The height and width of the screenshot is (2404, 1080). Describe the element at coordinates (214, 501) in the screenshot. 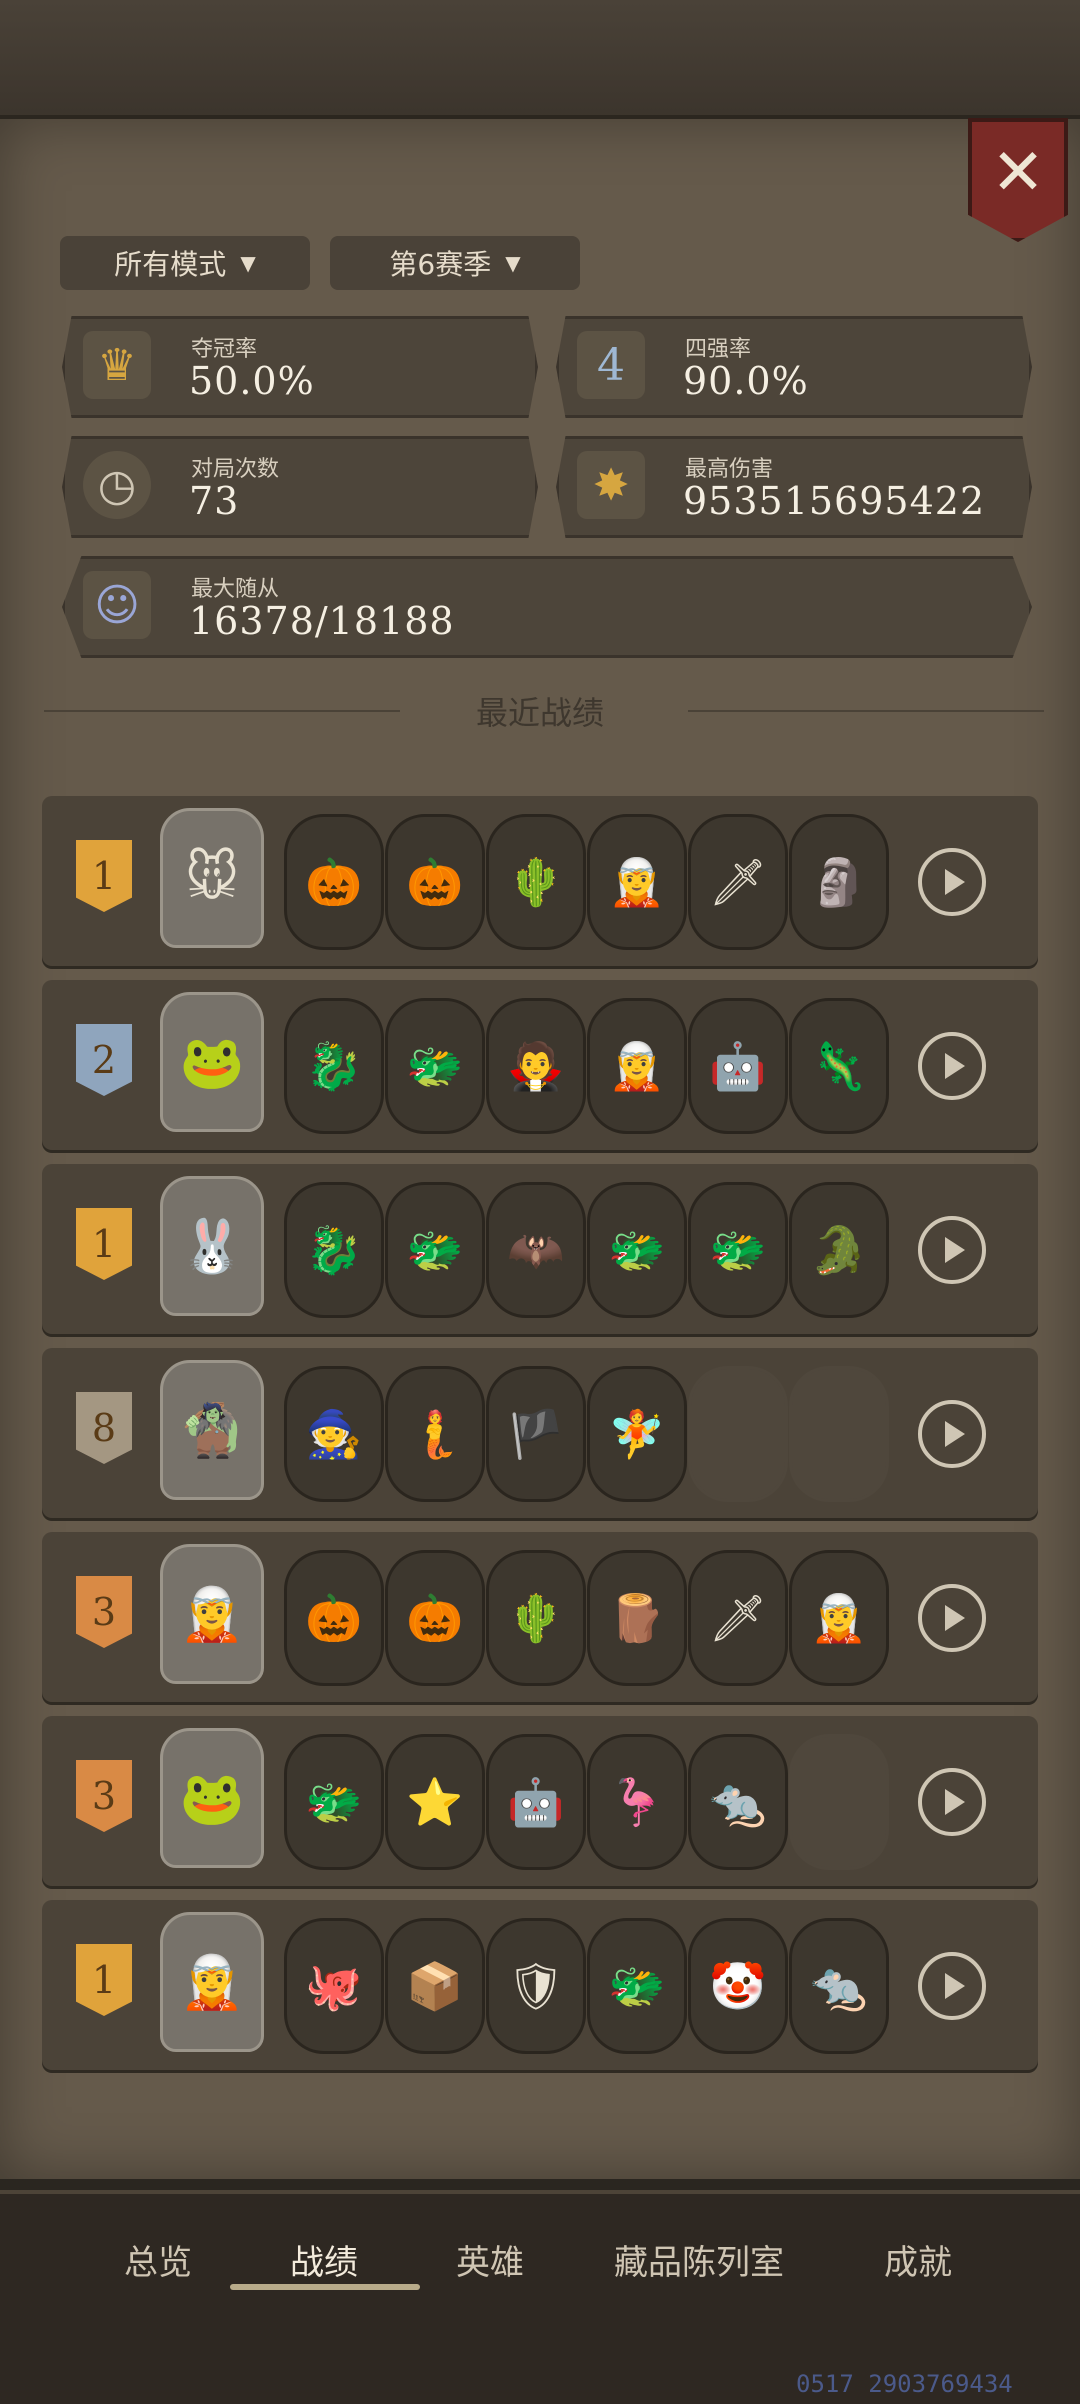

I see `stat-value: 73` at that location.